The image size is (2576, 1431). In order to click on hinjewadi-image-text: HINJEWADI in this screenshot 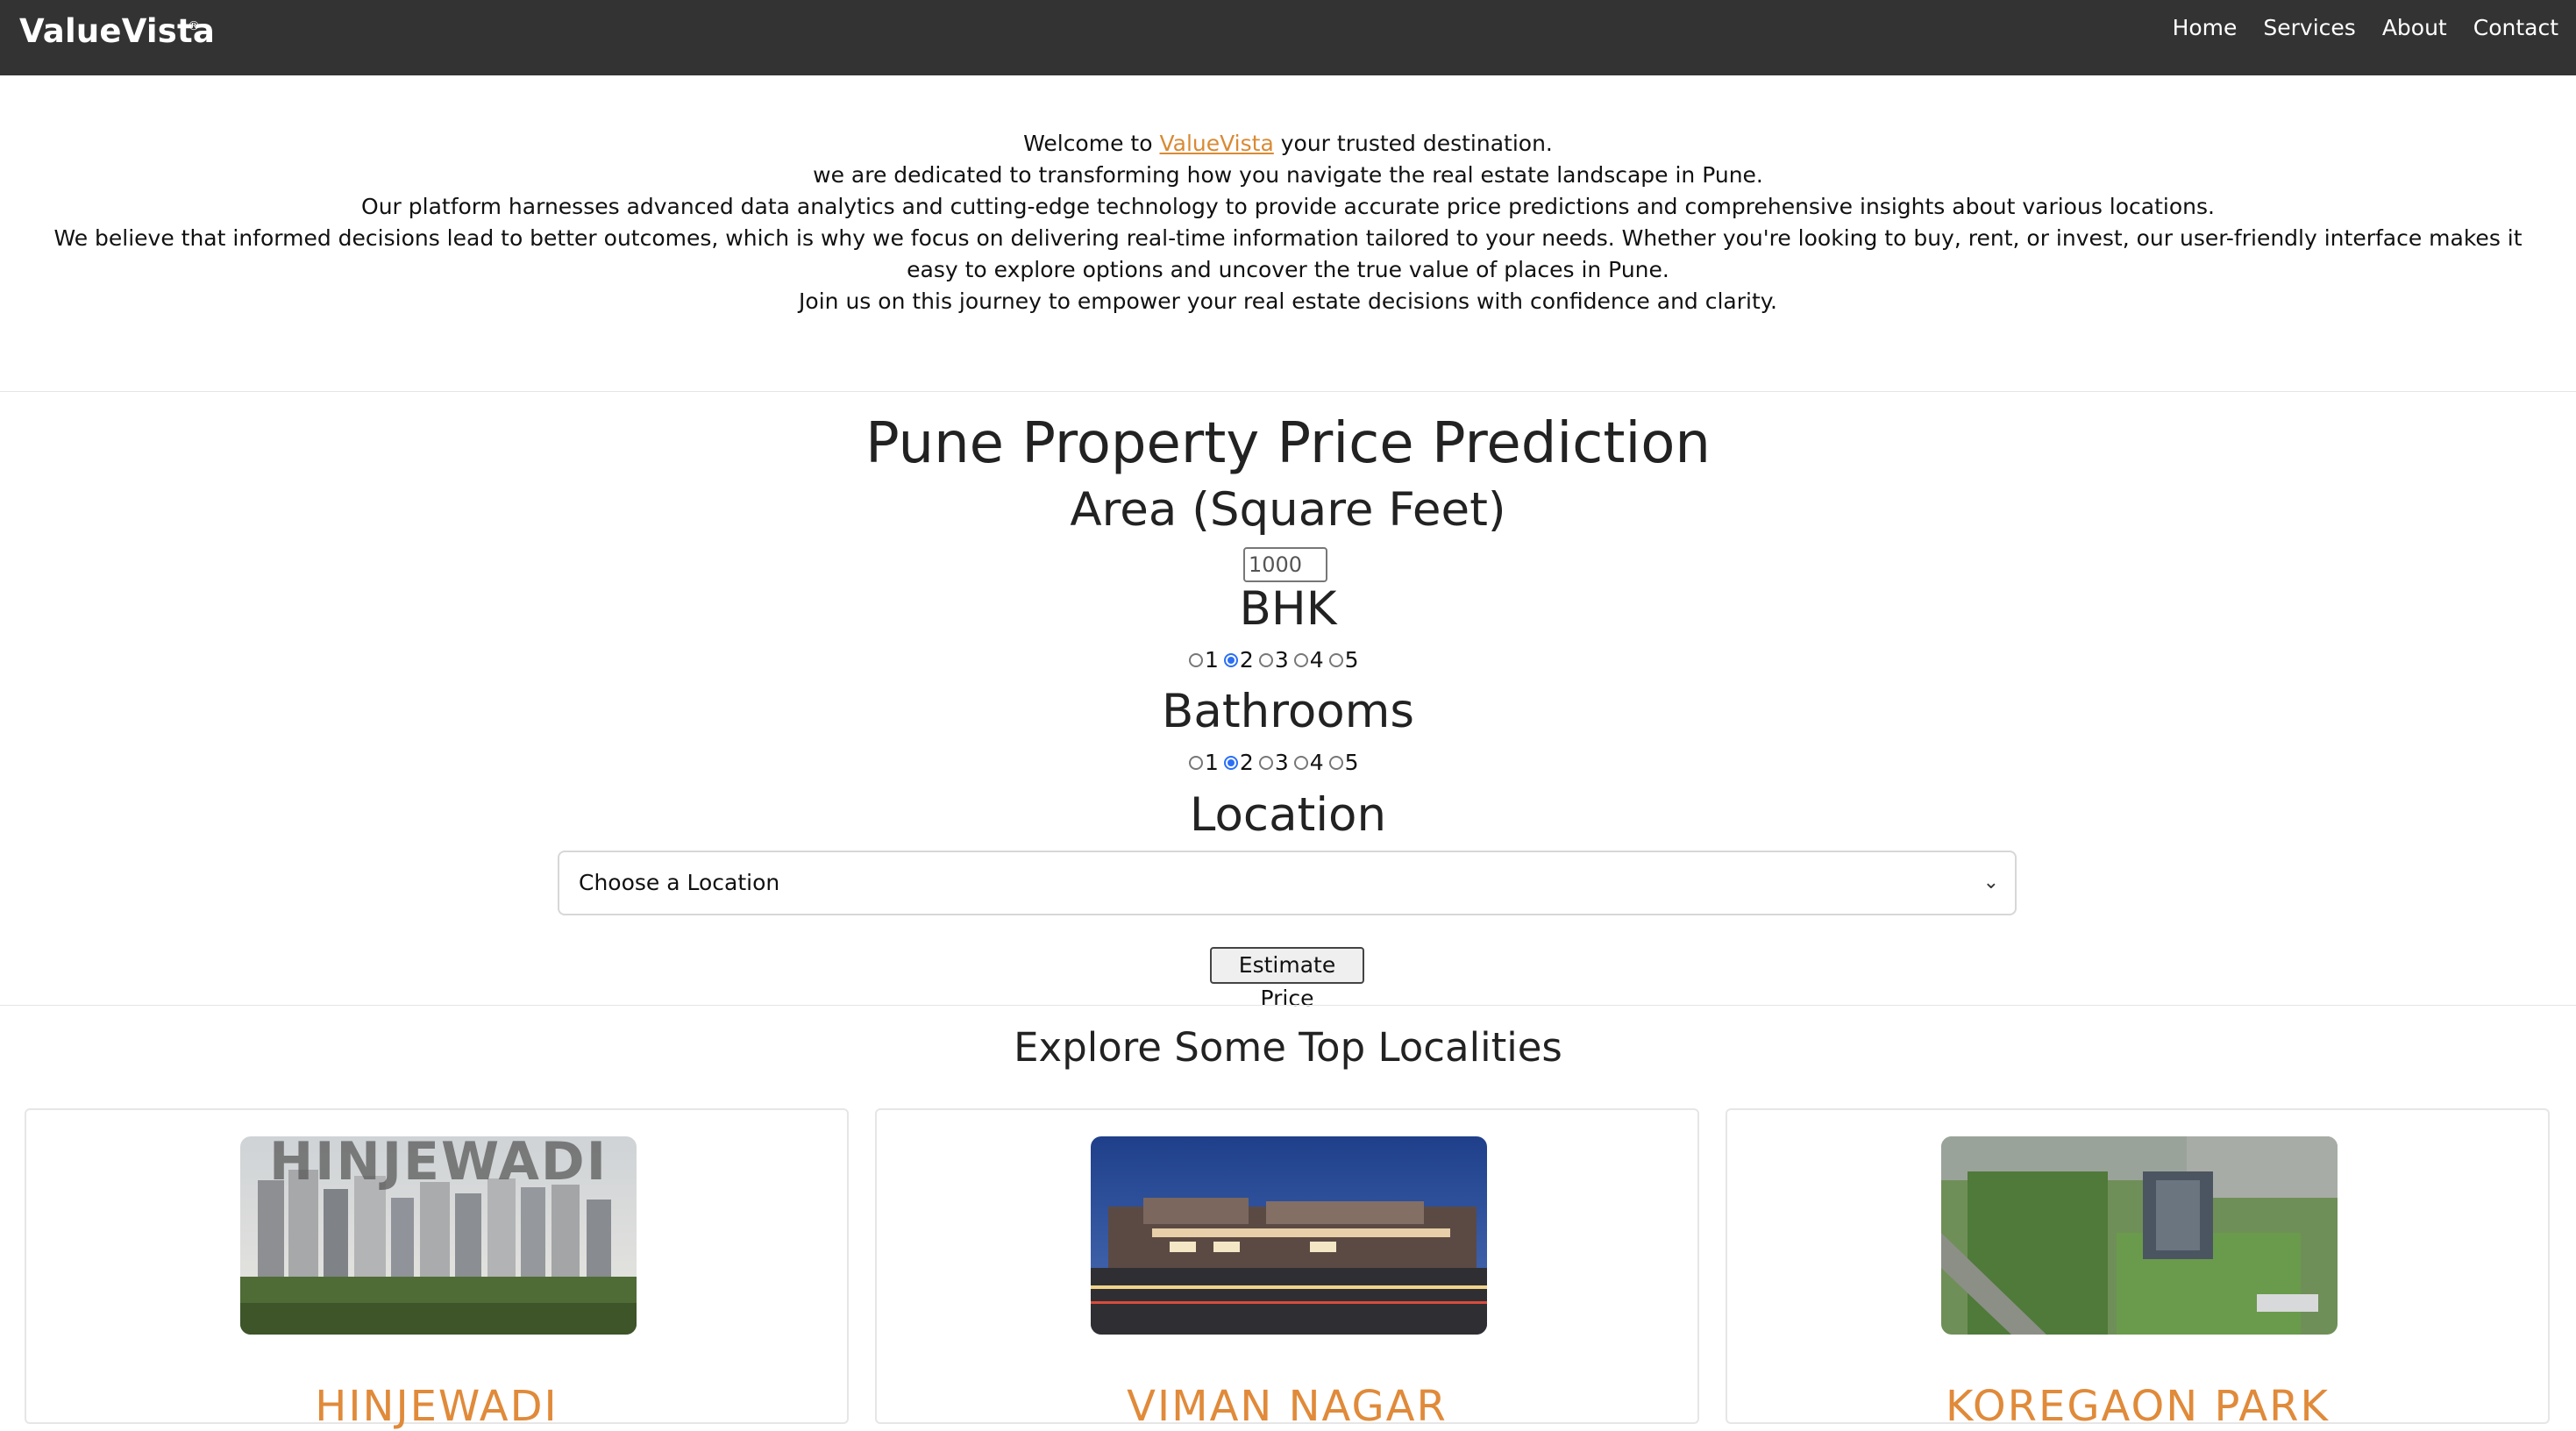, I will do `click(438, 1164)`.